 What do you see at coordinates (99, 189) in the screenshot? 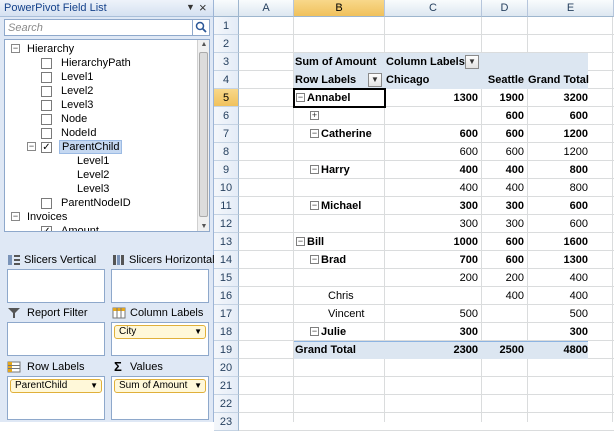
I see `hierarchy-level3: Level3` at bounding box center [99, 189].